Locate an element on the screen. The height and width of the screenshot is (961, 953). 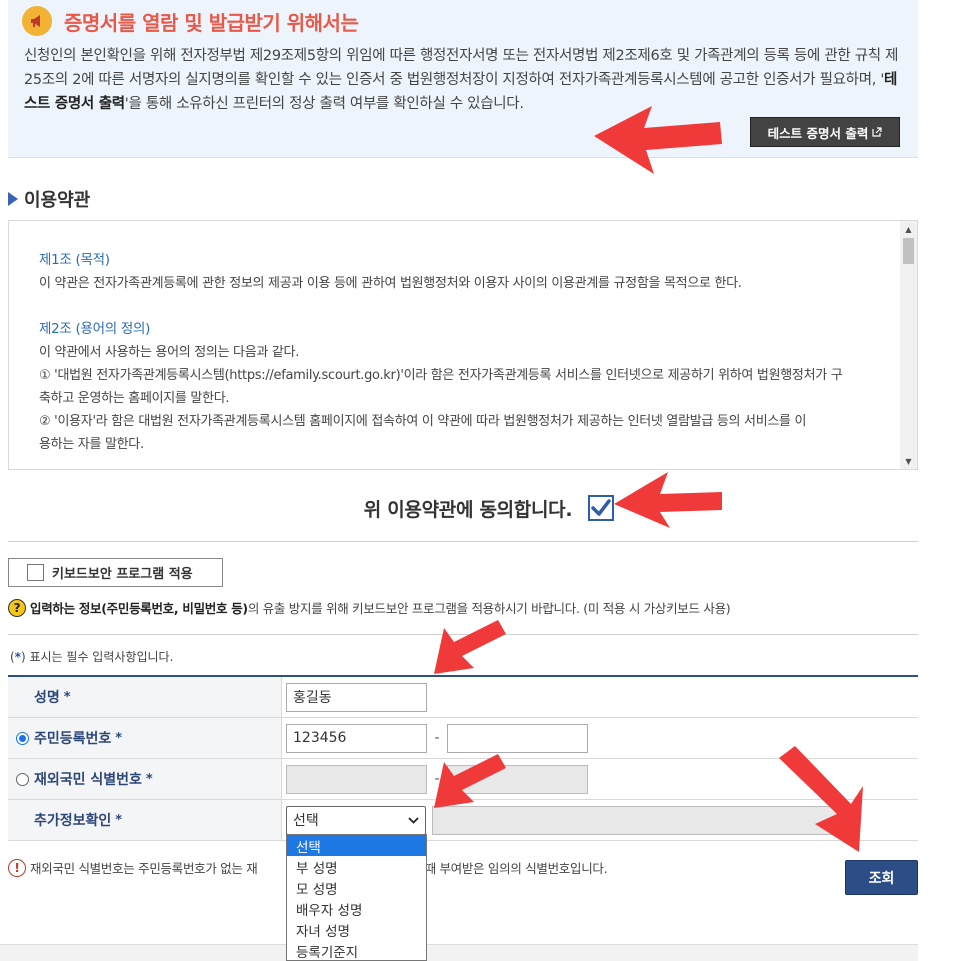
dropdown-option: 모 성명 is located at coordinates (356, 887).